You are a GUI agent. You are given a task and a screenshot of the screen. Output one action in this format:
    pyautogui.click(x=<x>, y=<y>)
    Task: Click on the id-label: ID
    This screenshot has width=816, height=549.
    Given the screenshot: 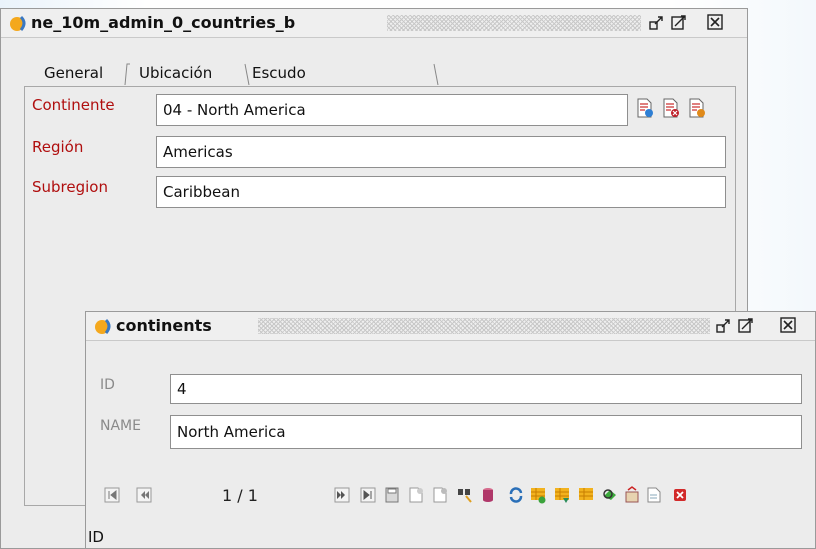 What is the action you would take?
    pyautogui.click(x=107, y=385)
    